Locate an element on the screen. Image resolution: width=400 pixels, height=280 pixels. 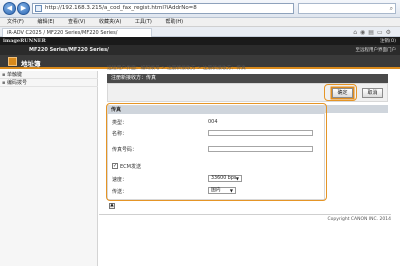
menu-file: 文件(F) is located at coordinates (15, 22).